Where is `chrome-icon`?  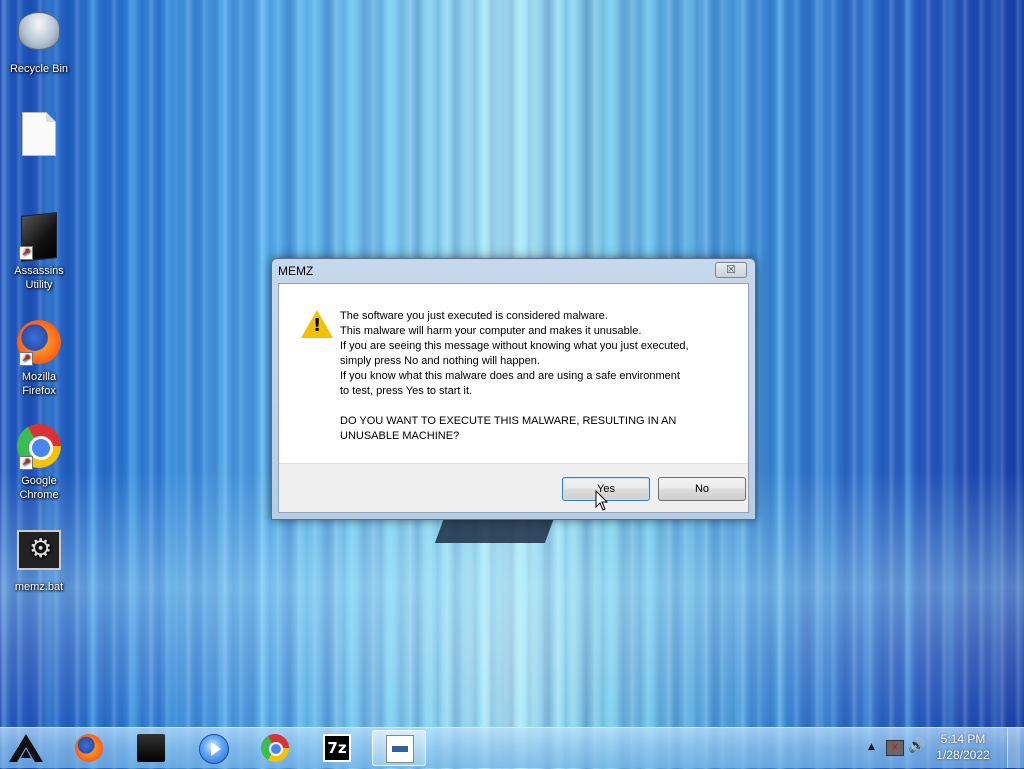
chrome-icon is located at coordinates (275, 748).